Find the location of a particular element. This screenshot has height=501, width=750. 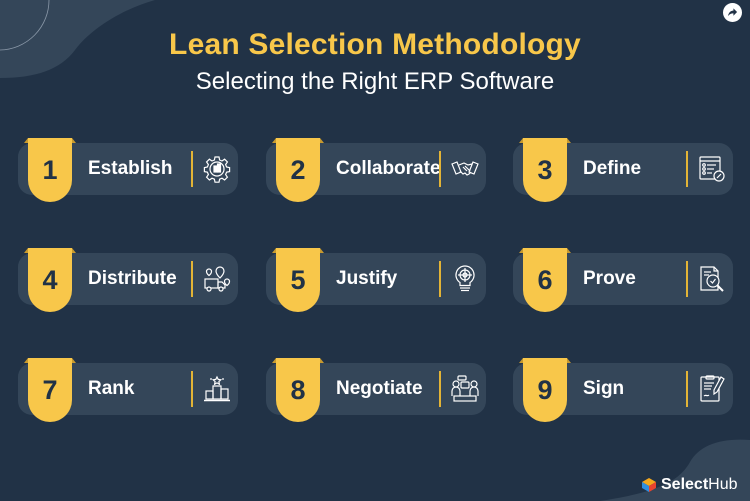

step-number-badge: 7 is located at coordinates (50, 390).